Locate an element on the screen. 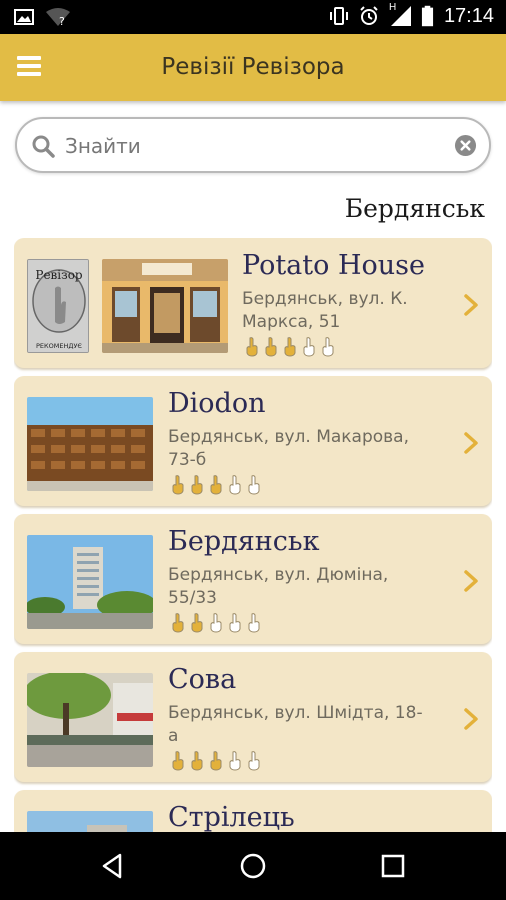 Image resolution: width=506 pixels, height=900 pixels. place-name: Сова is located at coordinates (202, 679).